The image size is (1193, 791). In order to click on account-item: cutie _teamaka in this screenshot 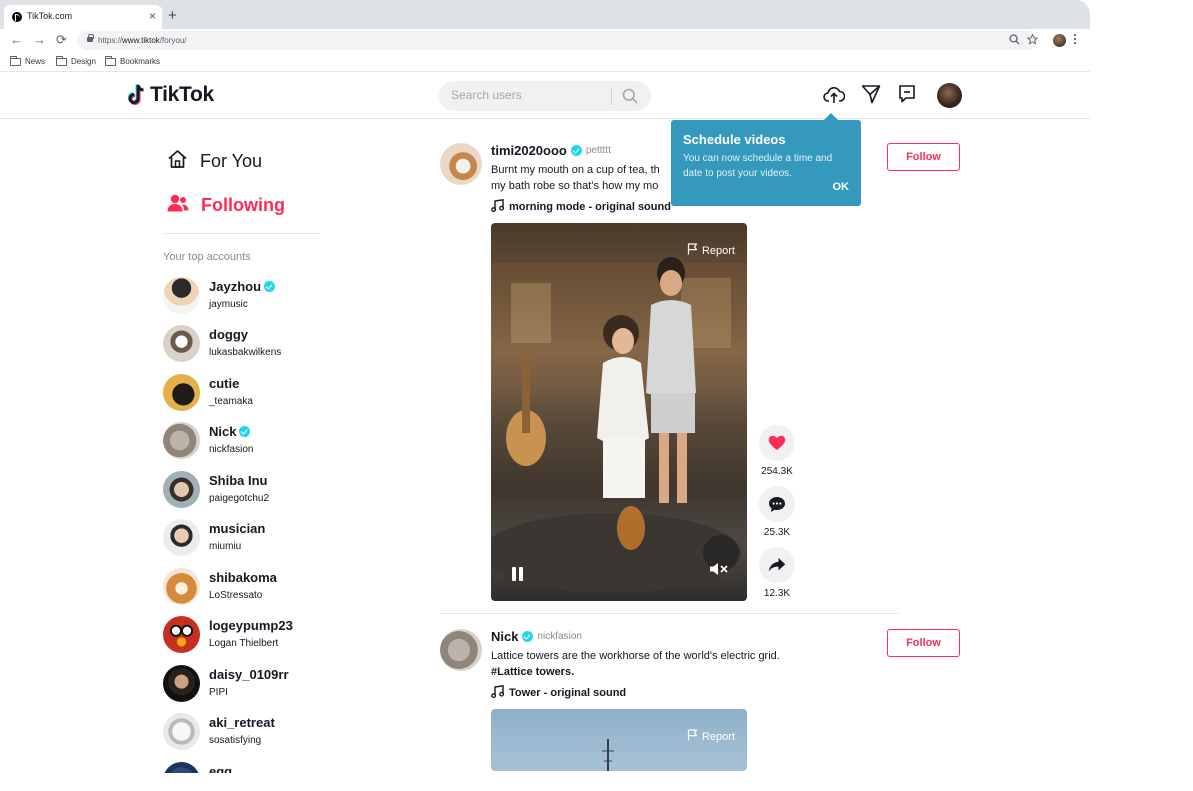, I will do `click(243, 394)`.